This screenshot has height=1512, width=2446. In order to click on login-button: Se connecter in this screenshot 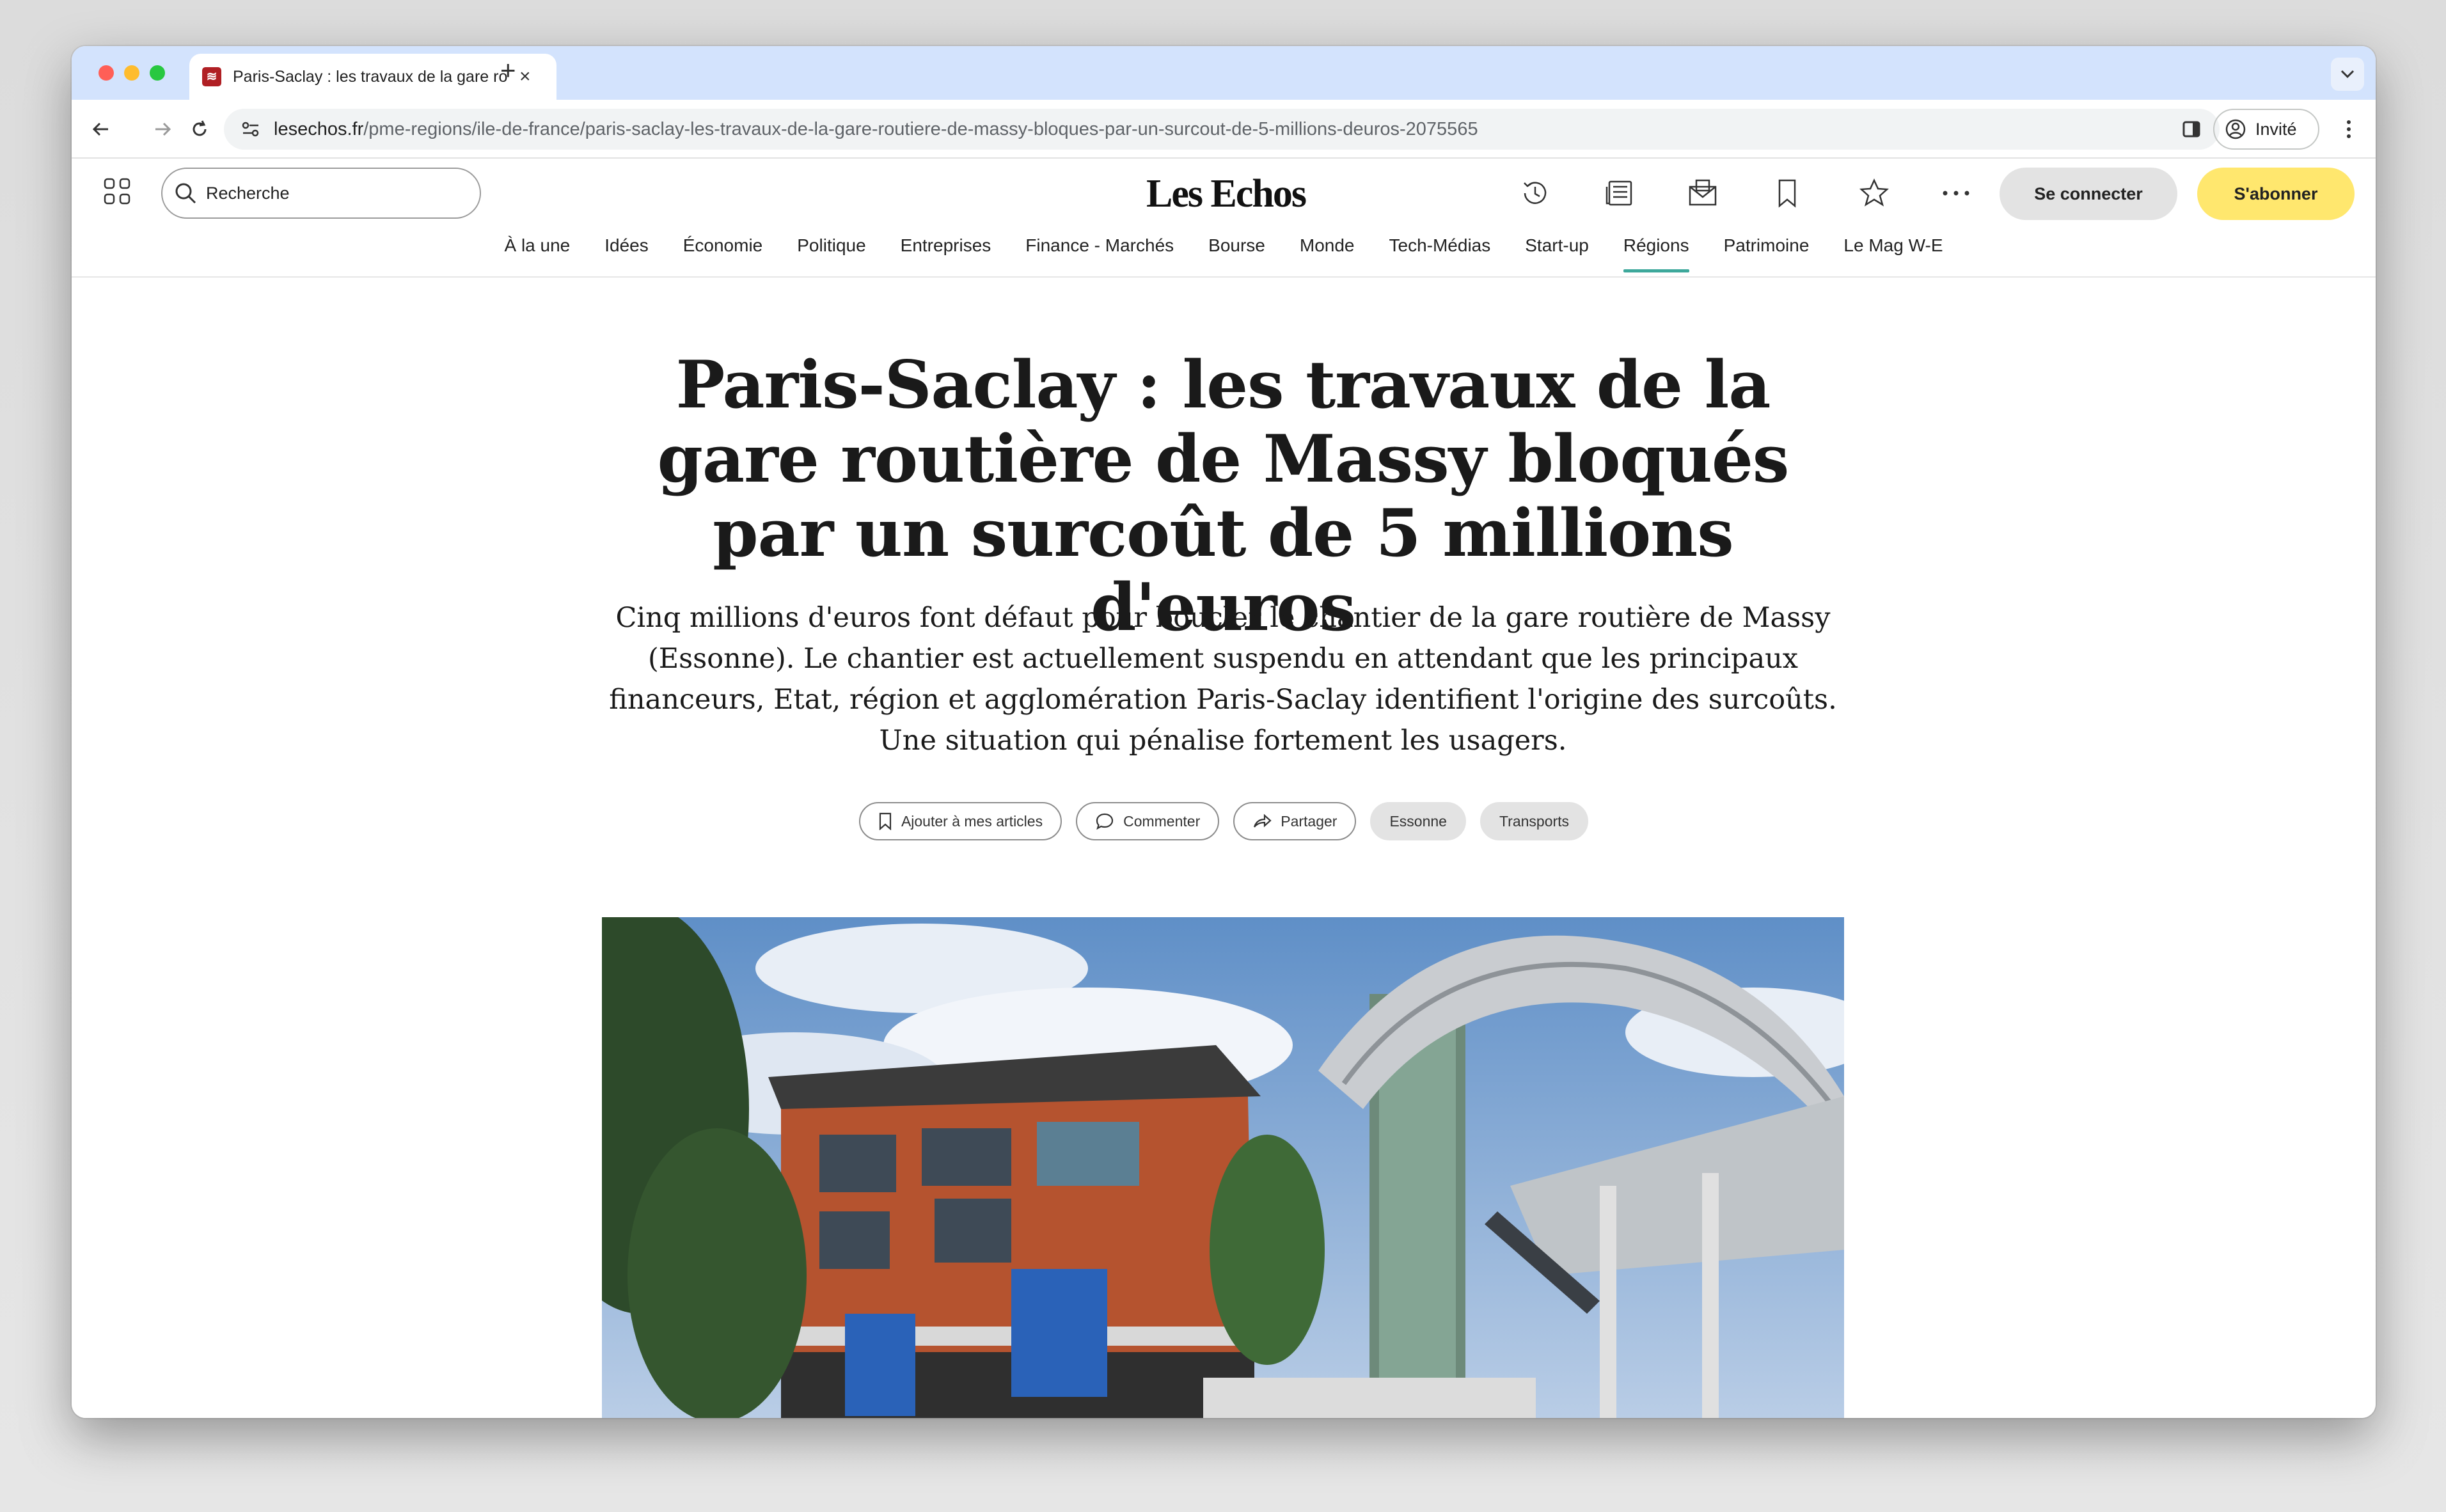, I will do `click(2088, 194)`.